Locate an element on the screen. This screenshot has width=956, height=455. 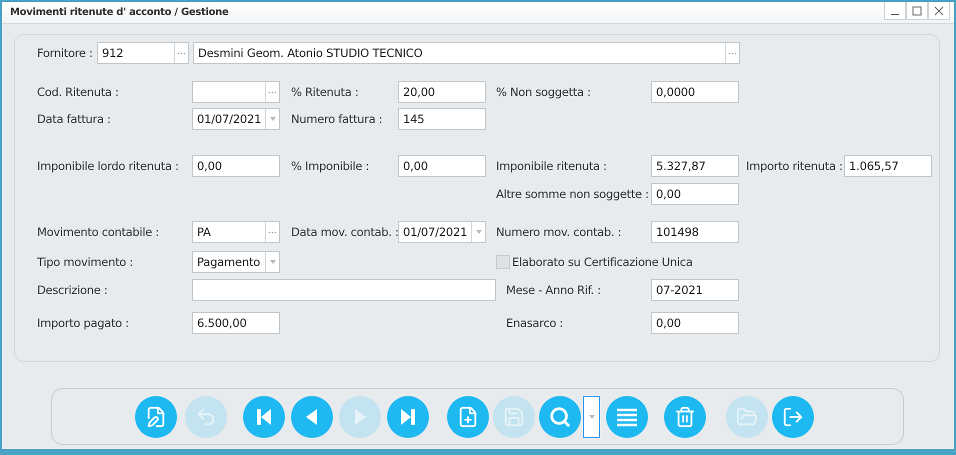
first-icon is located at coordinates (264, 416).